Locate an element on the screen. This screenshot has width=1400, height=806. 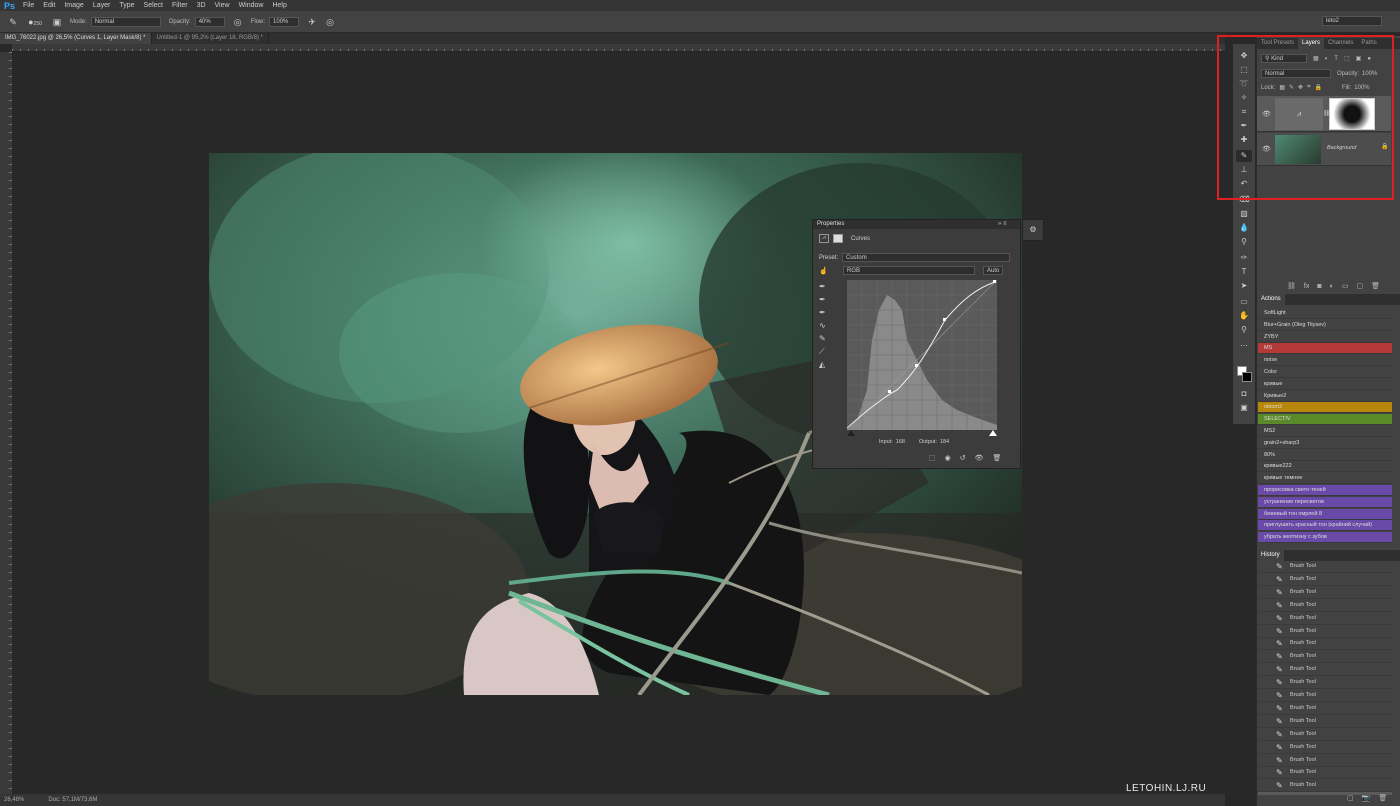
menu-type: Type is located at coordinates (126, 5).